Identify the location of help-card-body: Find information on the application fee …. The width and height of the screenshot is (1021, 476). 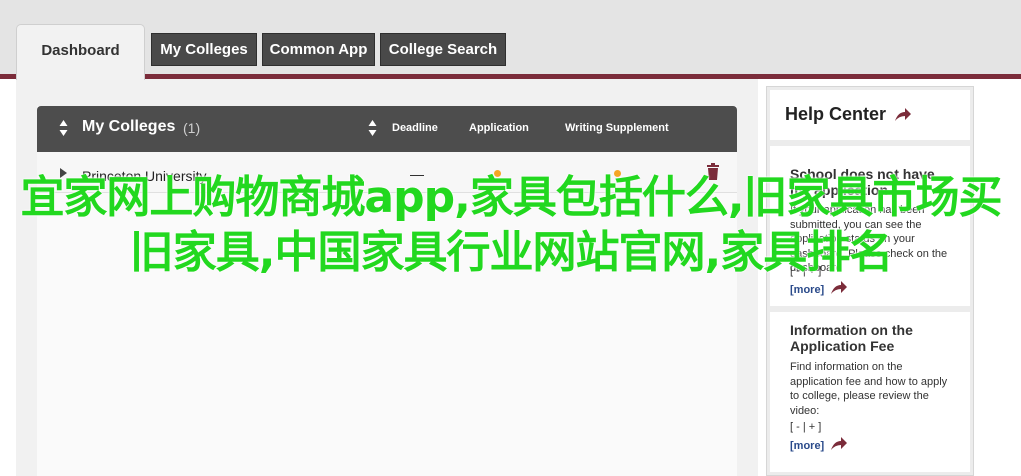
(869, 389).